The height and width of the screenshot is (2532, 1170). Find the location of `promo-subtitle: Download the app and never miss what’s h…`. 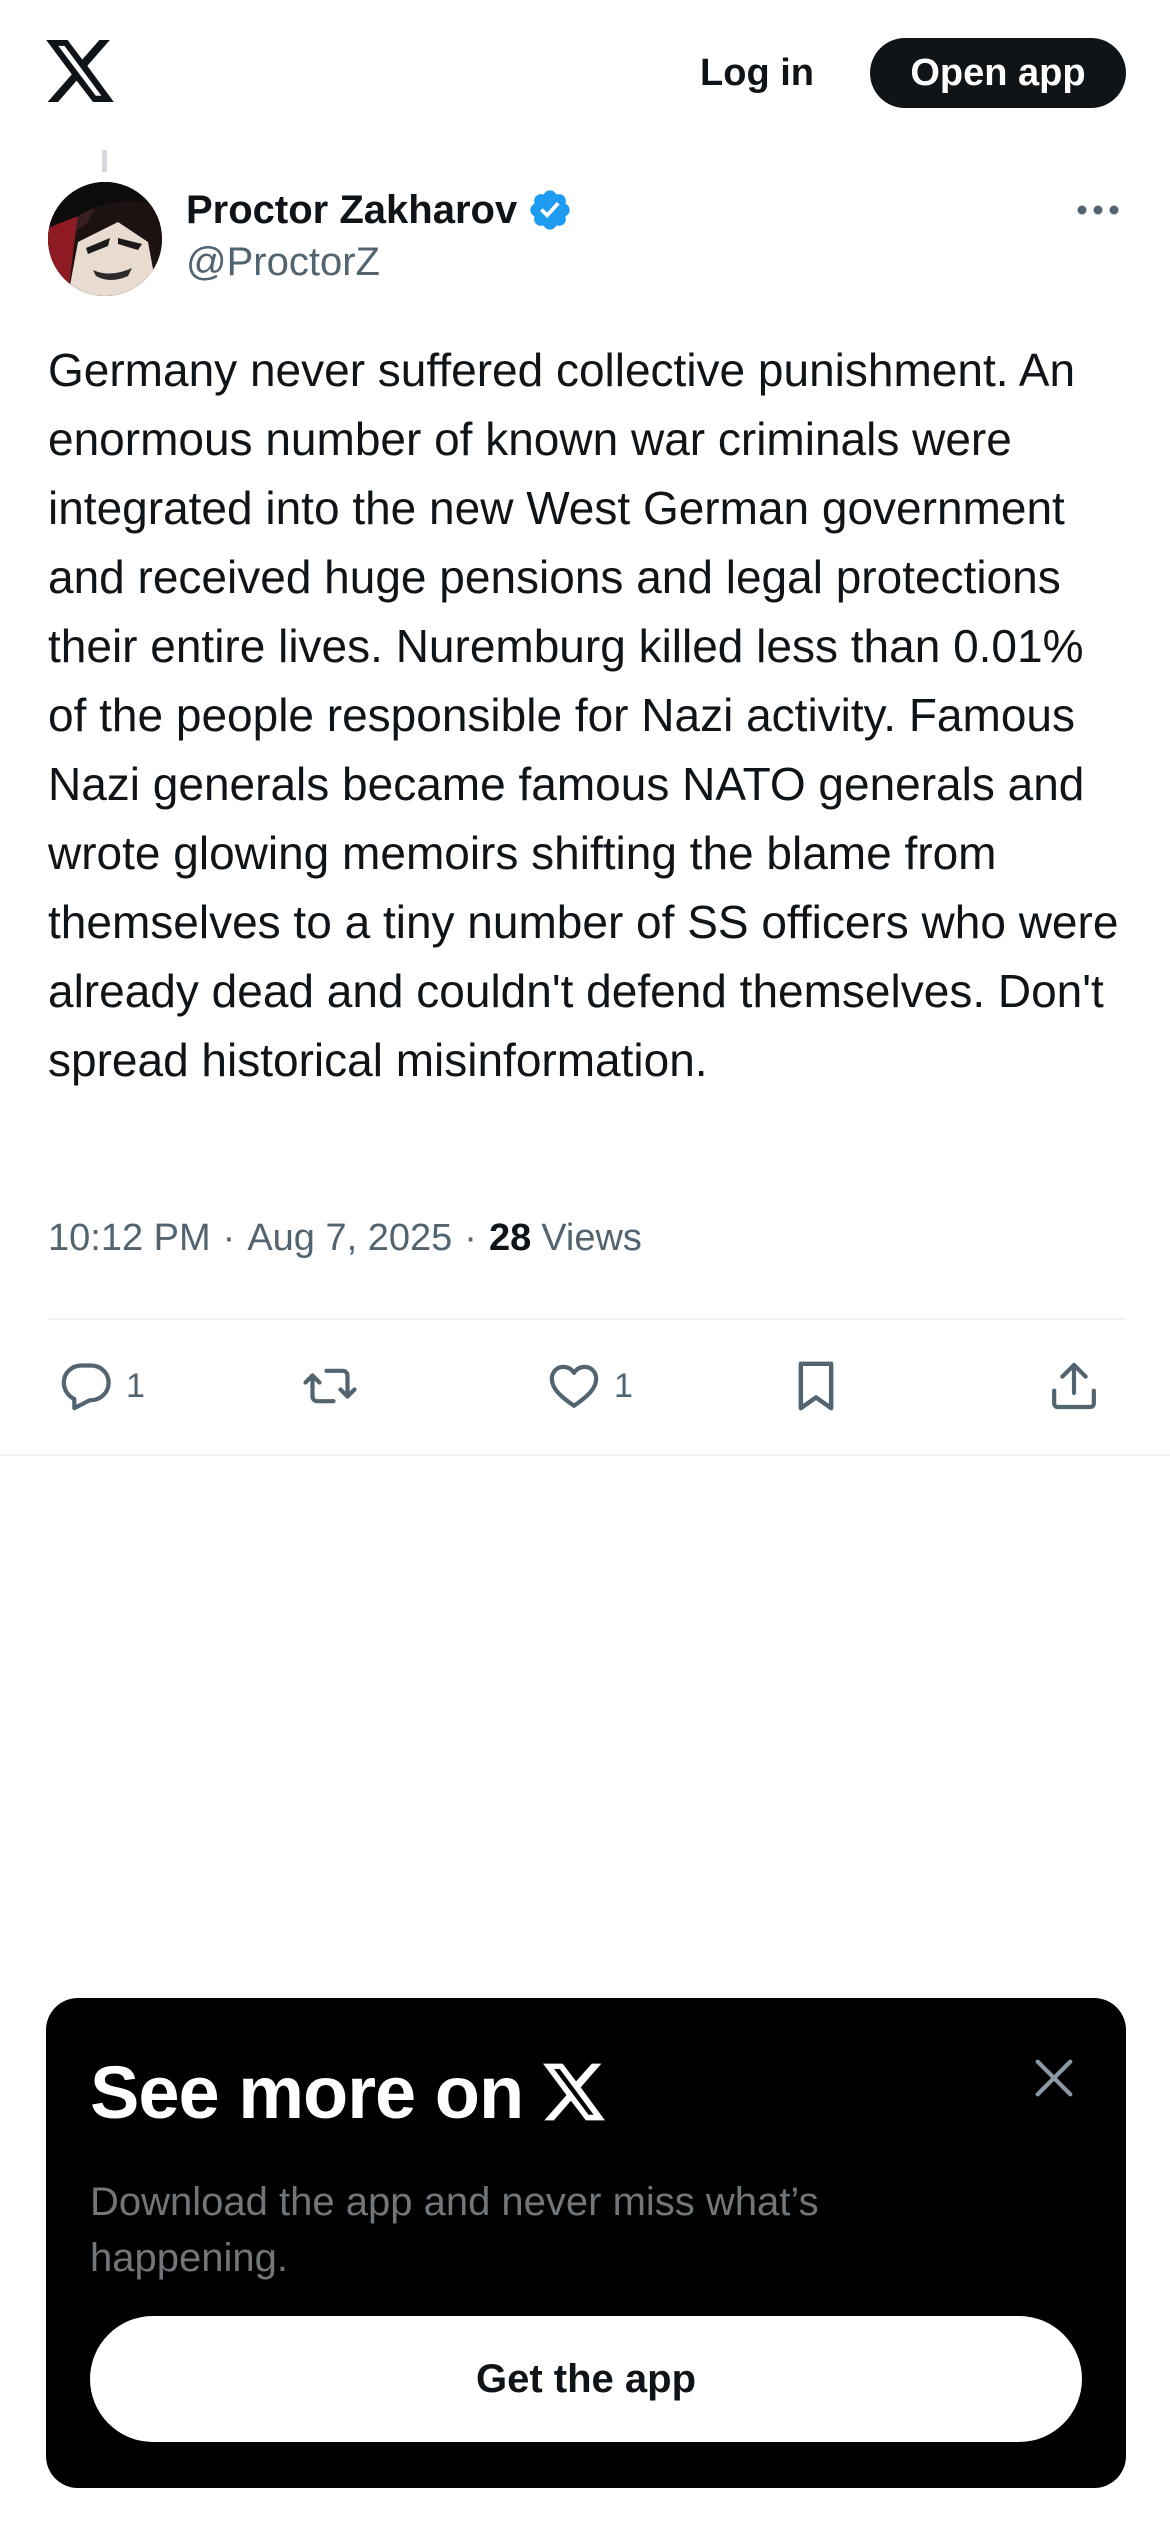

promo-subtitle: Download the app and never miss what’s h… is located at coordinates (454, 2230).